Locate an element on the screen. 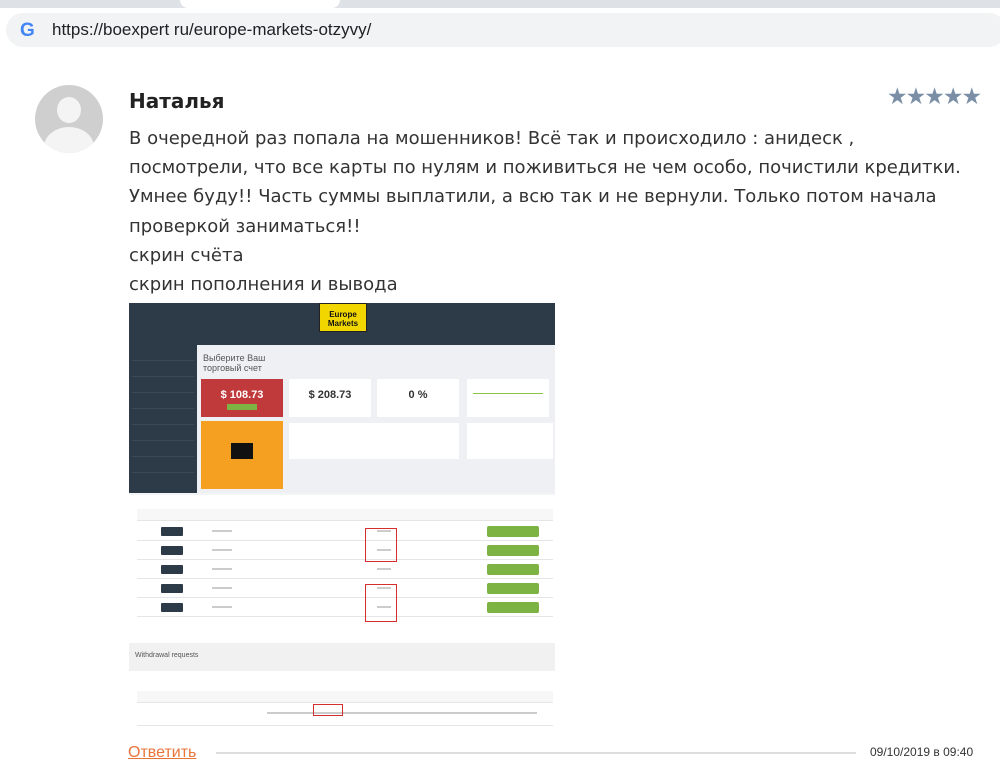 Image resolution: width=1000 pixels, height=776 pixels. balance-card: $ 108.73 is located at coordinates (242, 398).